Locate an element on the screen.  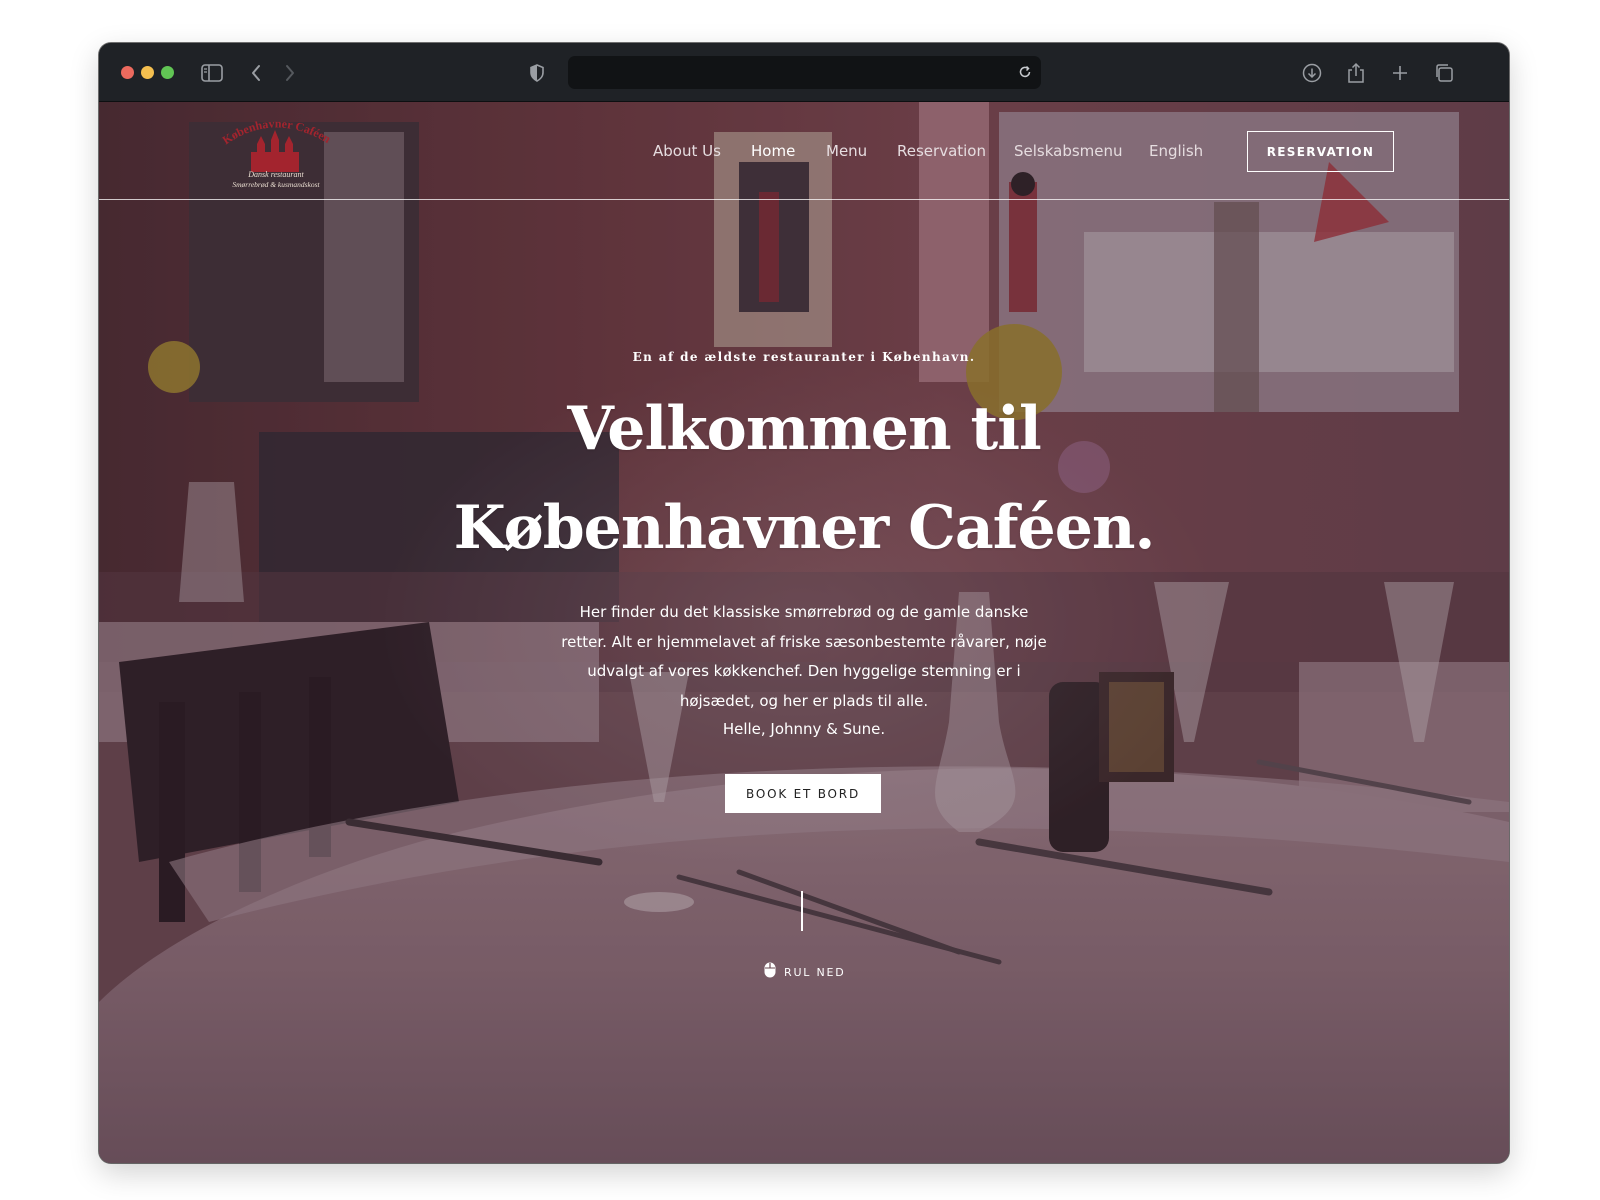
forward-arrow-icon is located at coordinates (290, 73).